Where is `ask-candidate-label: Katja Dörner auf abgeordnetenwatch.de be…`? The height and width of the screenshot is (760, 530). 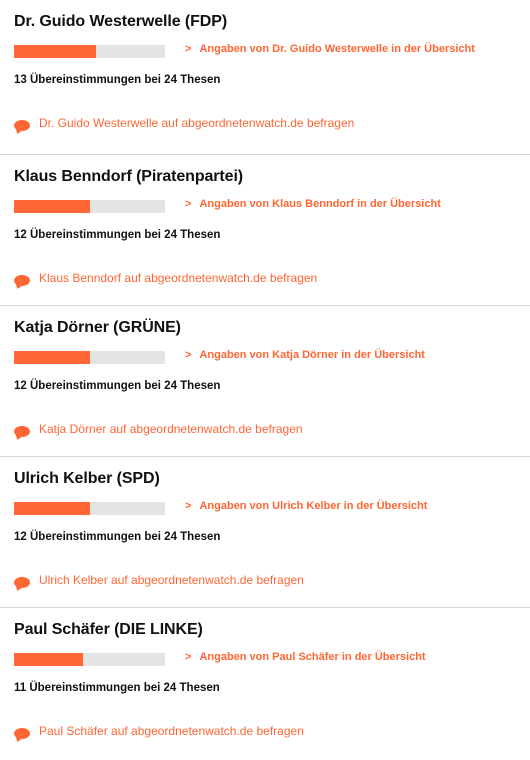 ask-candidate-label: Katja Dörner auf abgeordnetenwatch.de be… is located at coordinates (171, 429).